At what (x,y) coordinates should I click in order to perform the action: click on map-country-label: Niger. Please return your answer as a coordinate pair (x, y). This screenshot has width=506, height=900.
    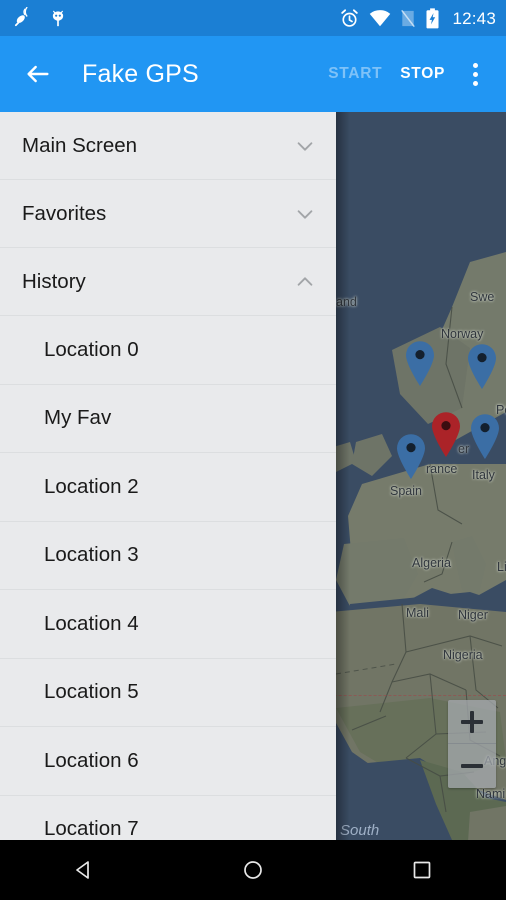
    Looking at the image, I should click on (473, 615).